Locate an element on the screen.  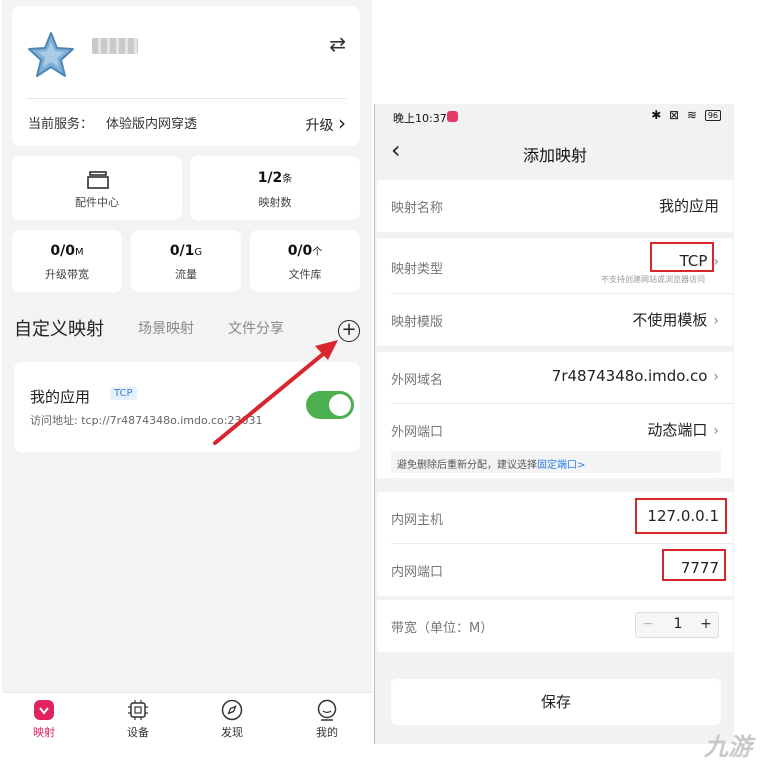
profile-icon is located at coordinates (327, 710).